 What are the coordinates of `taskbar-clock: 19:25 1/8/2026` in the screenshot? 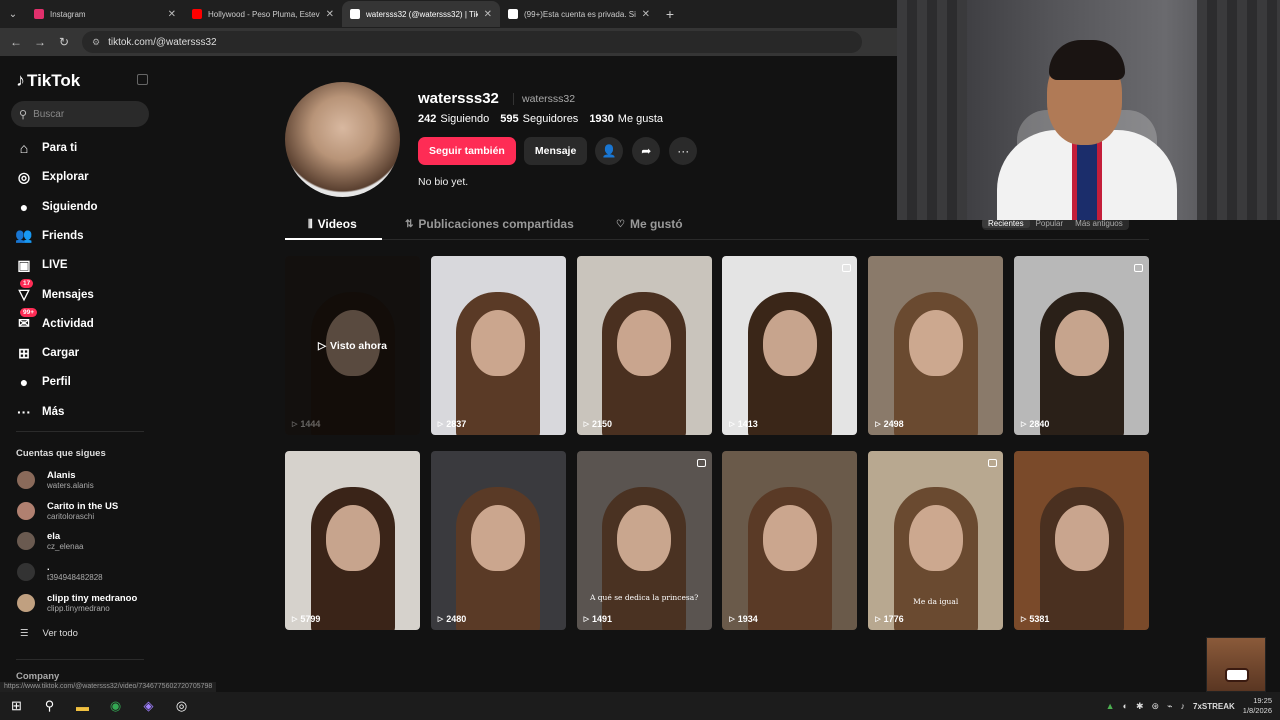 It's located at (1257, 706).